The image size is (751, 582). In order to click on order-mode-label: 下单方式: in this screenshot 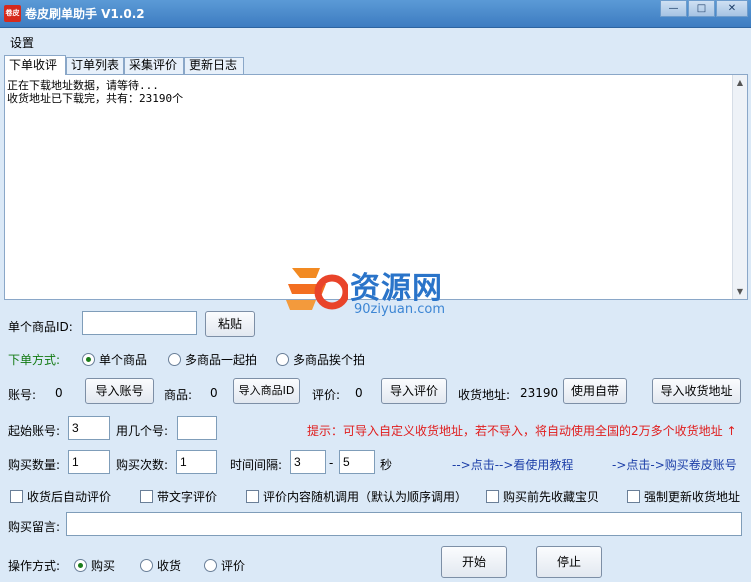, I will do `click(34, 360)`.